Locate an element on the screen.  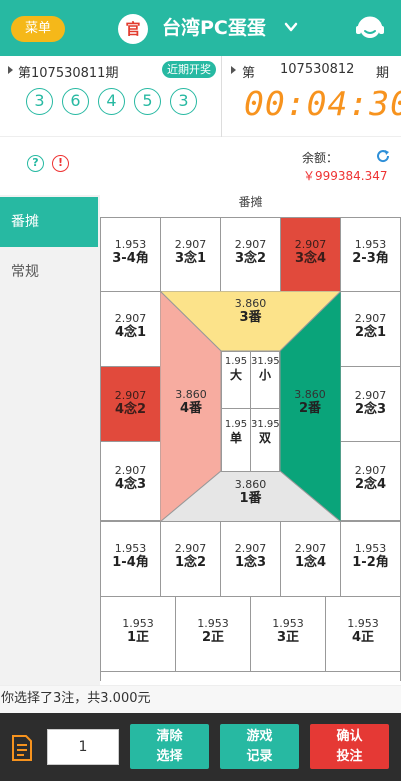
bet-name: 4念2 is located at coordinates (130, 409).